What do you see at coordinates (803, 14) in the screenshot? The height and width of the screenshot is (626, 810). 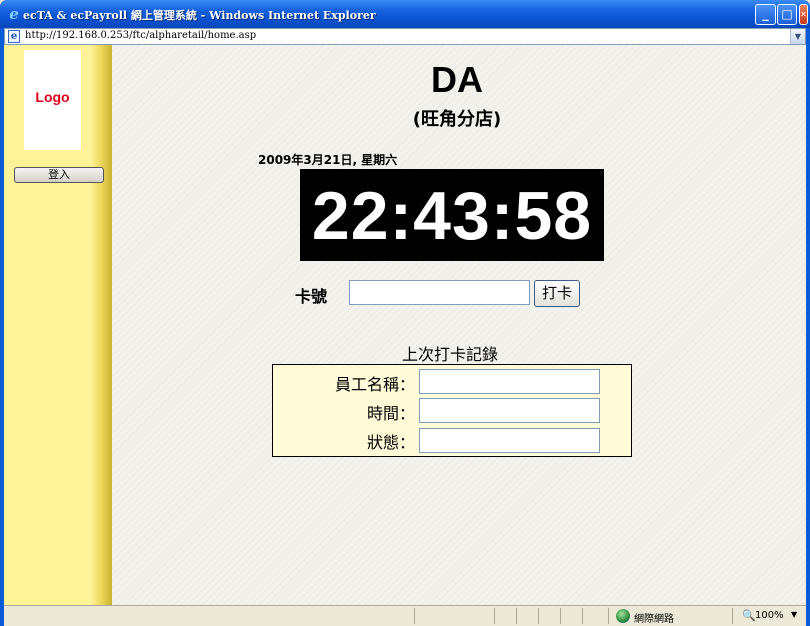 I see `close-button: ✕` at bounding box center [803, 14].